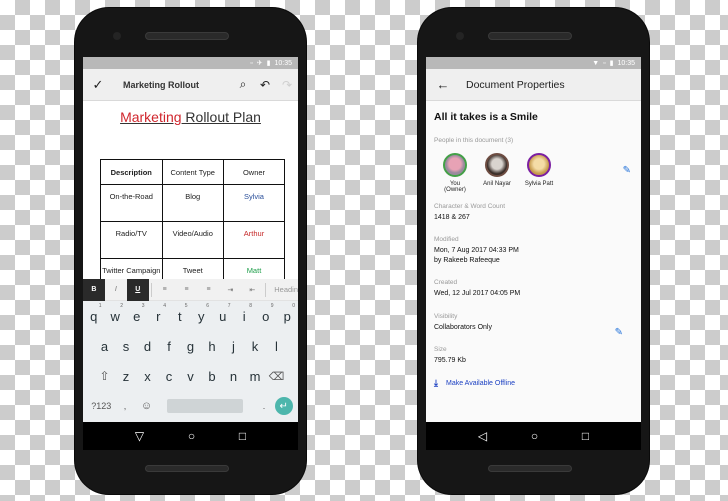  I want to click on key-label: e, so click(137, 316).